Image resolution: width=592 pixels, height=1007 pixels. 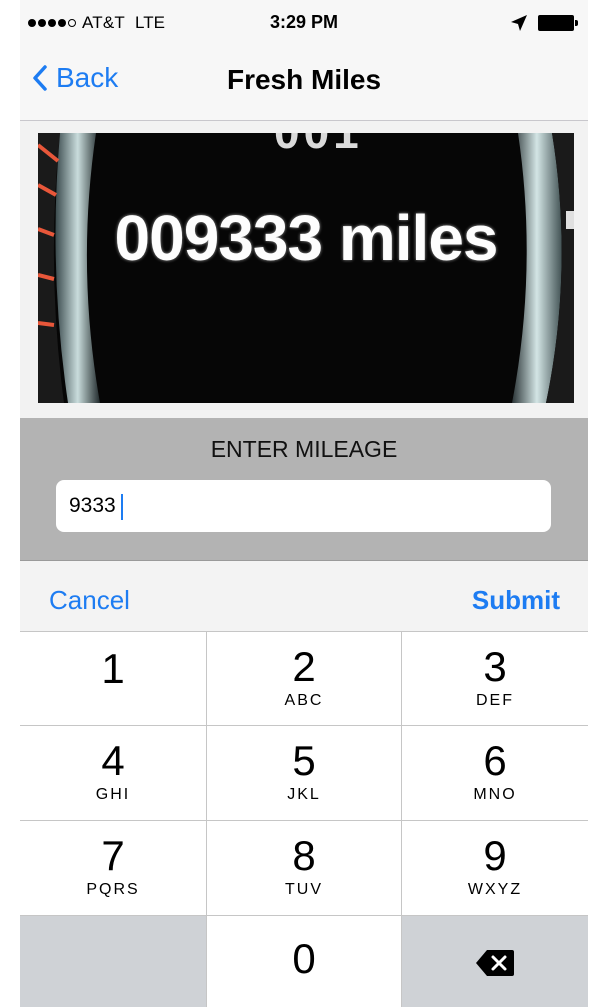 What do you see at coordinates (516, 600) in the screenshot?
I see `submit-button: Submit` at bounding box center [516, 600].